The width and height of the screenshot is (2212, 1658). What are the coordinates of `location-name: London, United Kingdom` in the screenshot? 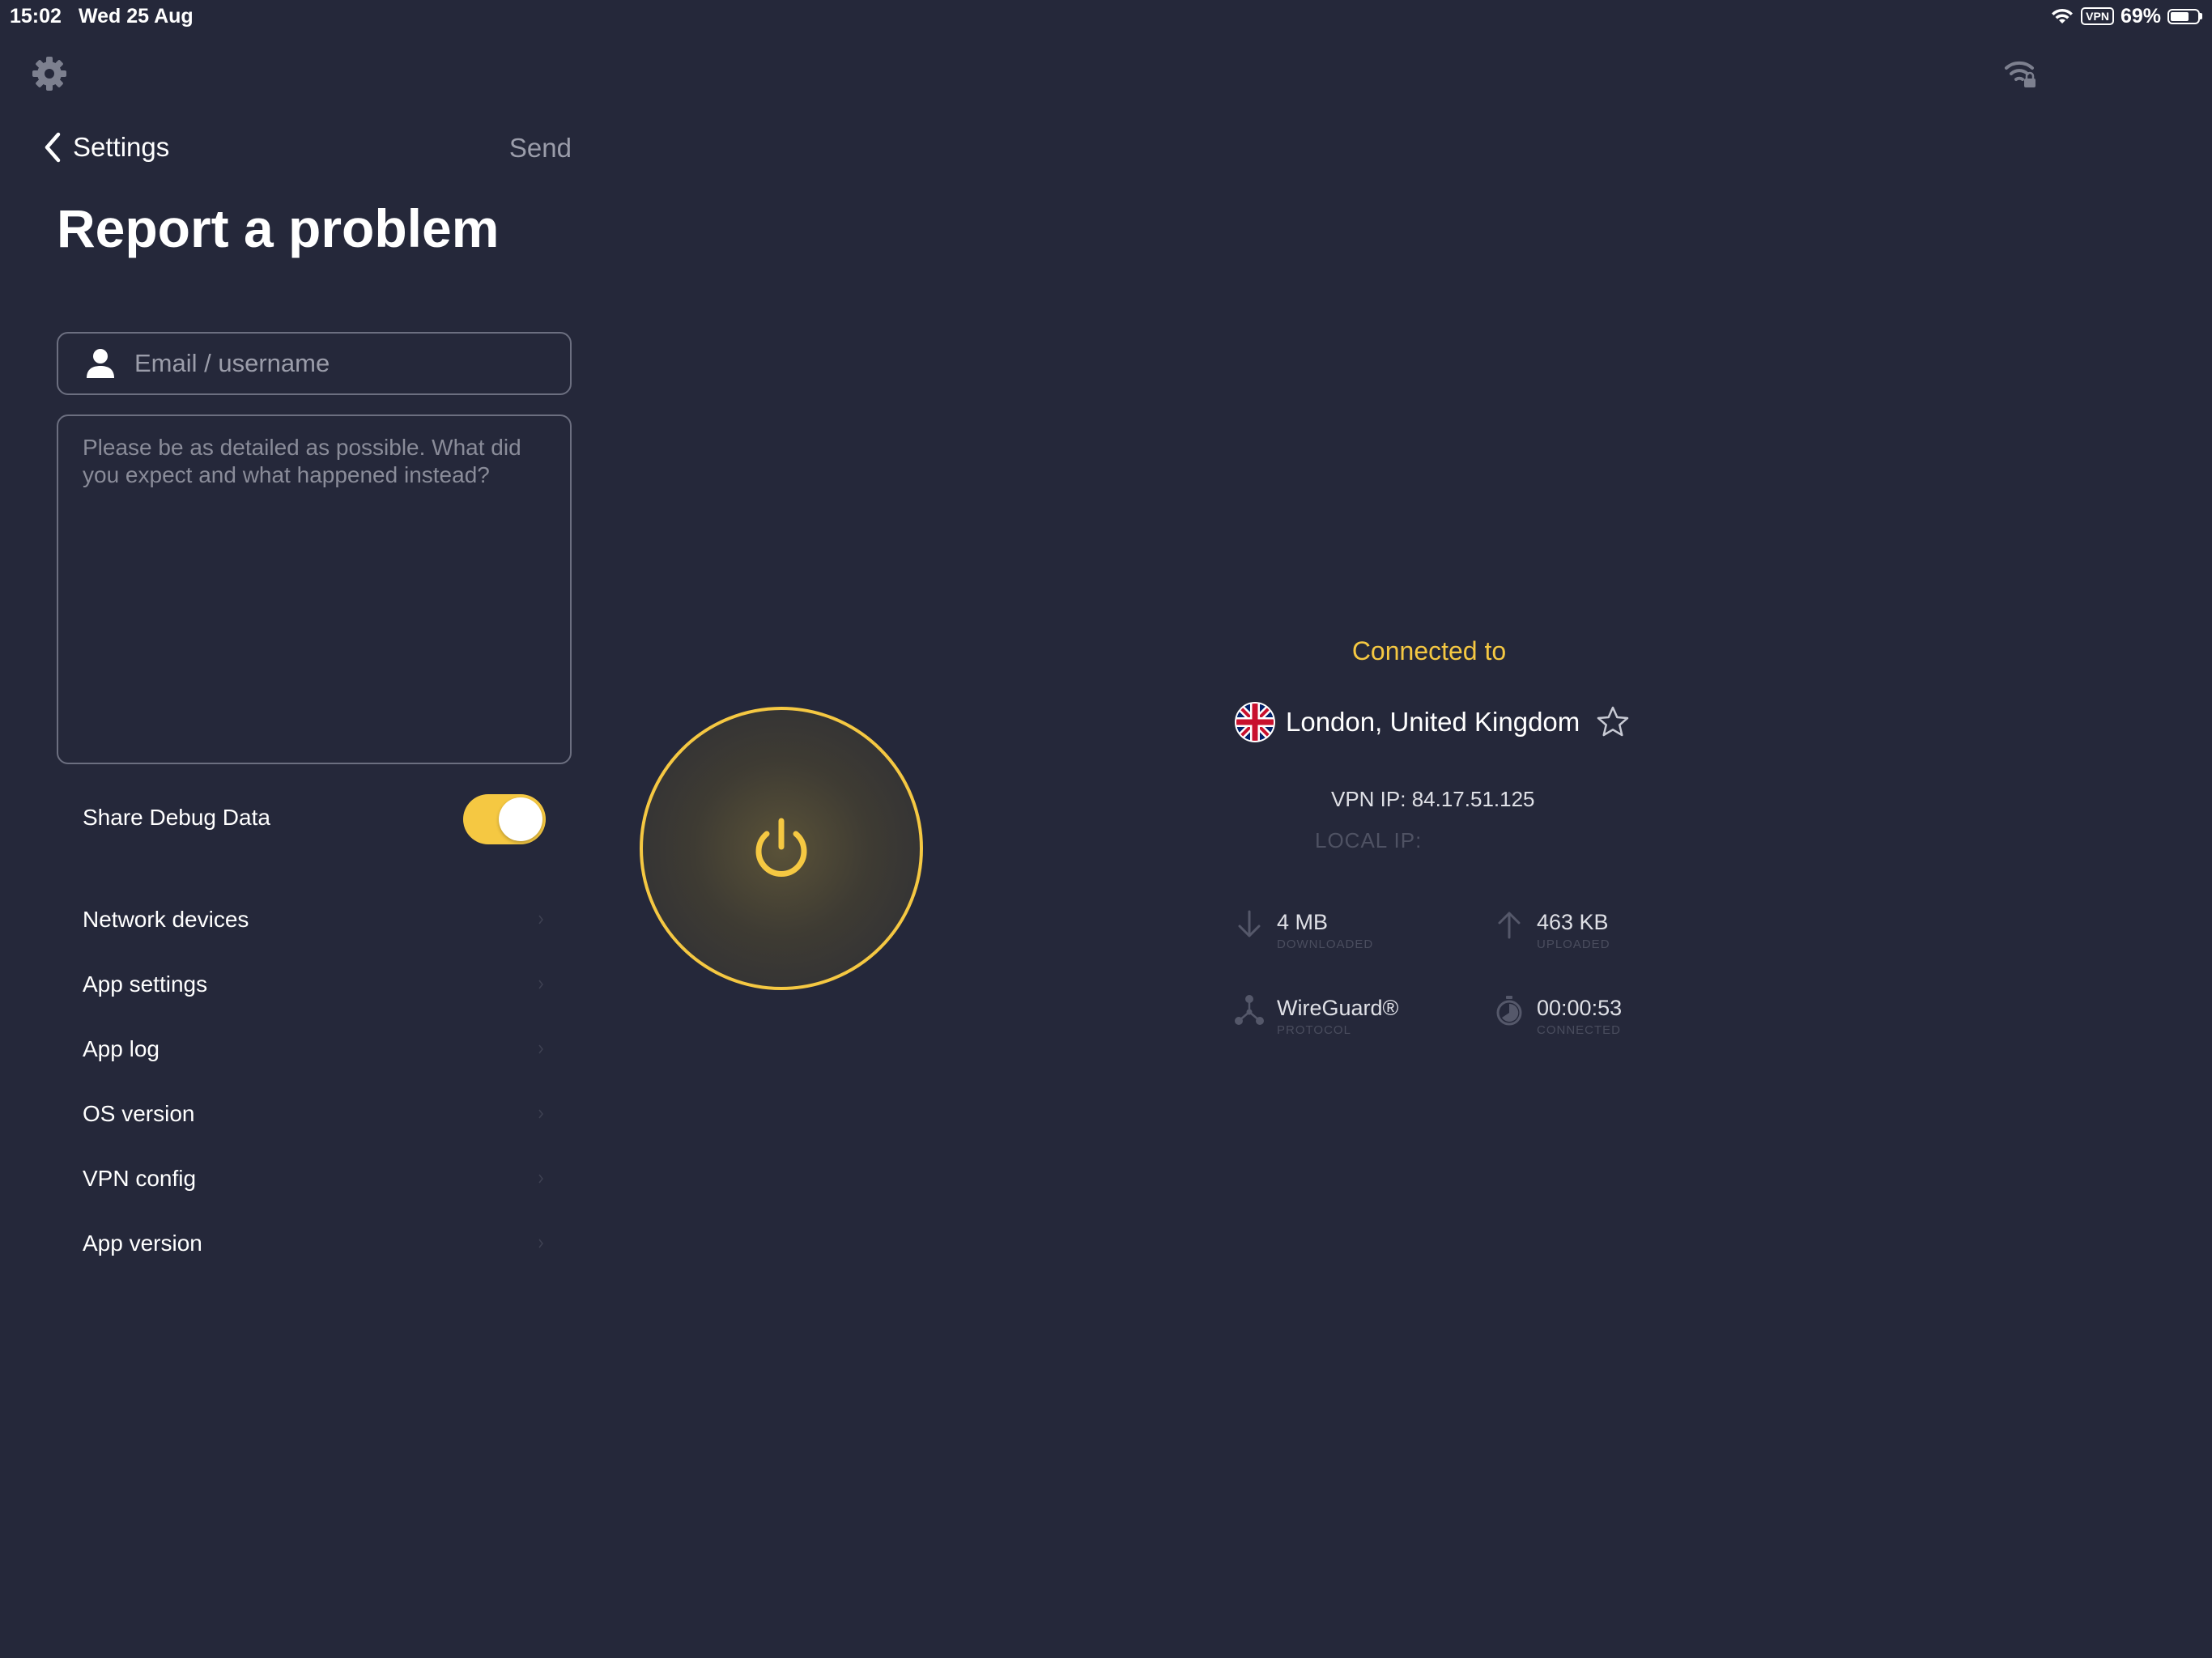 It's located at (1433, 722).